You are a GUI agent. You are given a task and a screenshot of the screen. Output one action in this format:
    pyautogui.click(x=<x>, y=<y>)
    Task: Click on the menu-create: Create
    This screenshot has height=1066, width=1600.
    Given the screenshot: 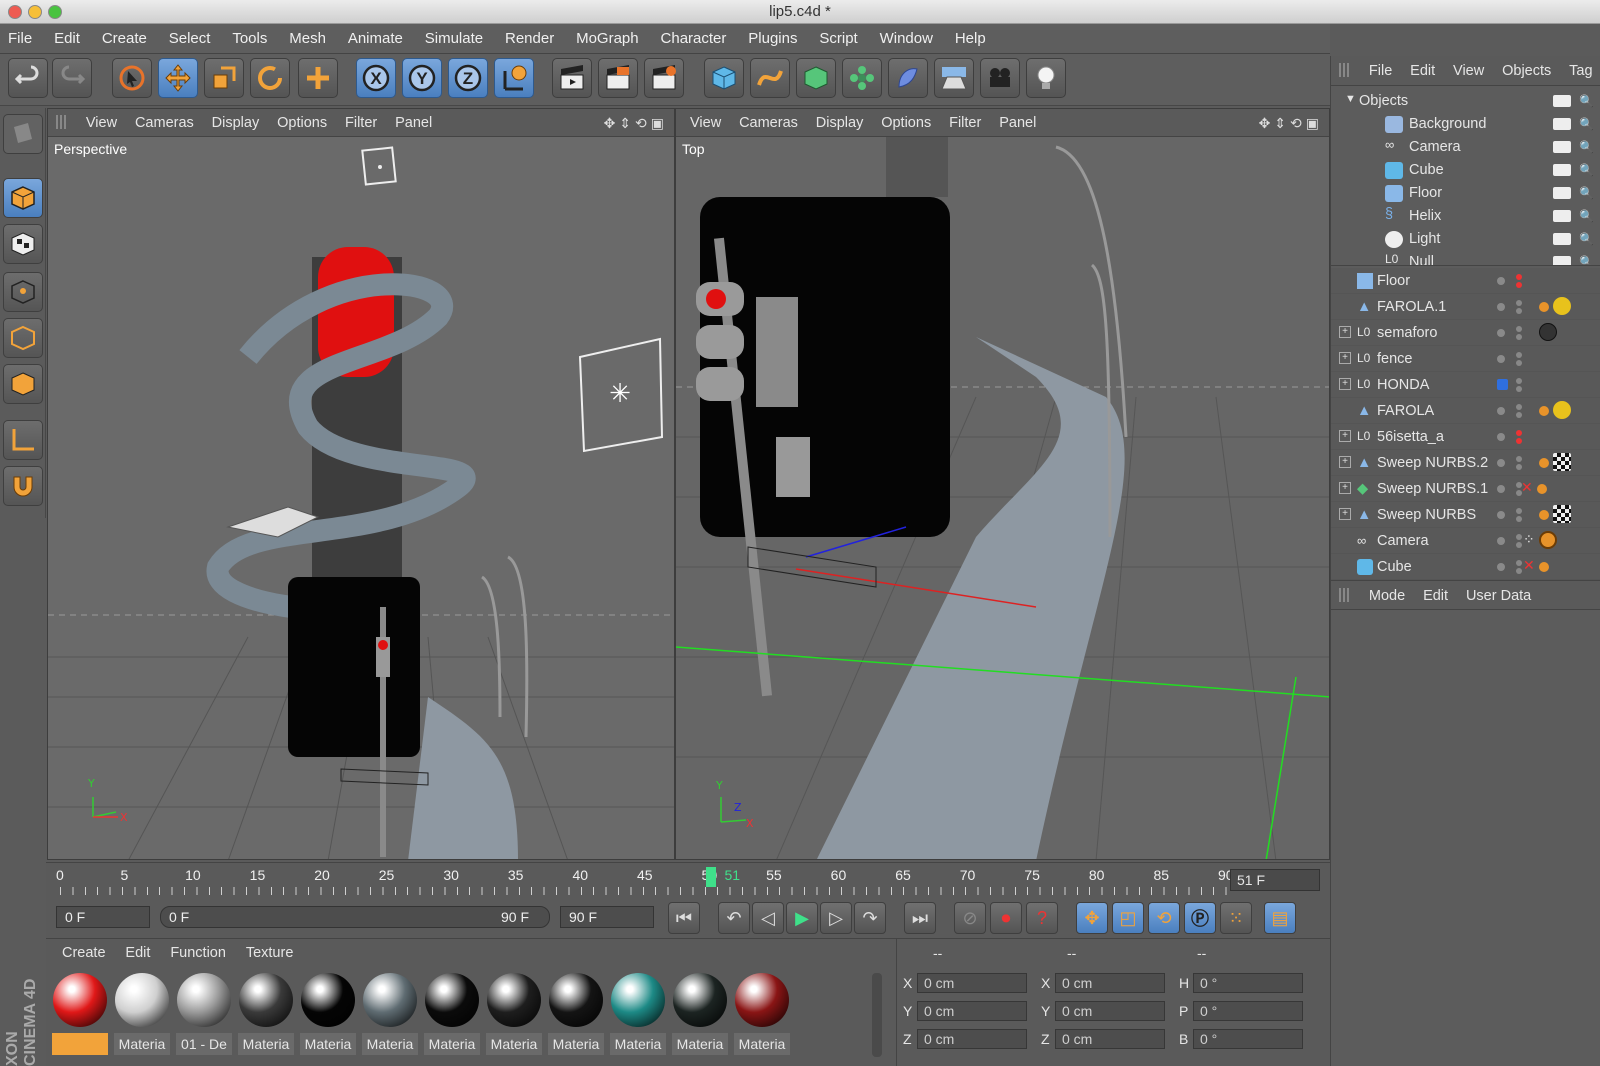 What is the action you would take?
    pyautogui.click(x=124, y=35)
    